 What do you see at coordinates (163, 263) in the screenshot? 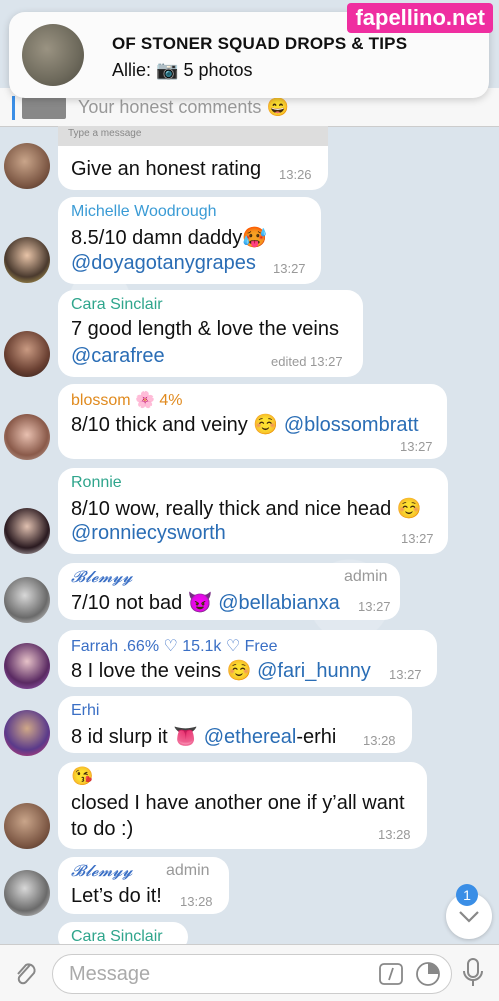
I see `mention-link: @doyagotanygrapes` at bounding box center [163, 263].